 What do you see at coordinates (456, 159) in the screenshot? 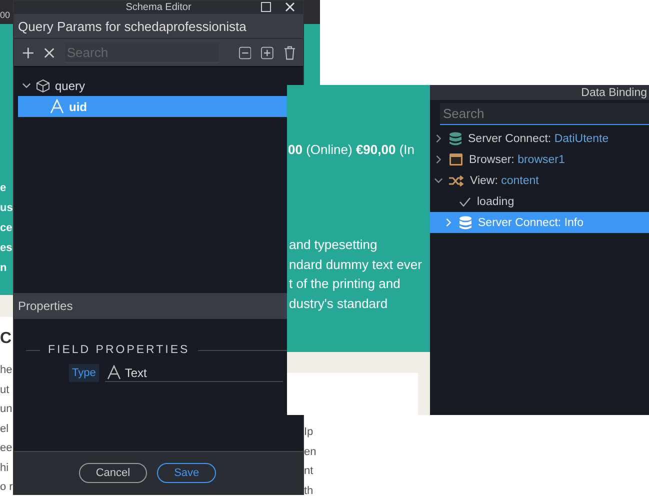
I see `window-icon` at bounding box center [456, 159].